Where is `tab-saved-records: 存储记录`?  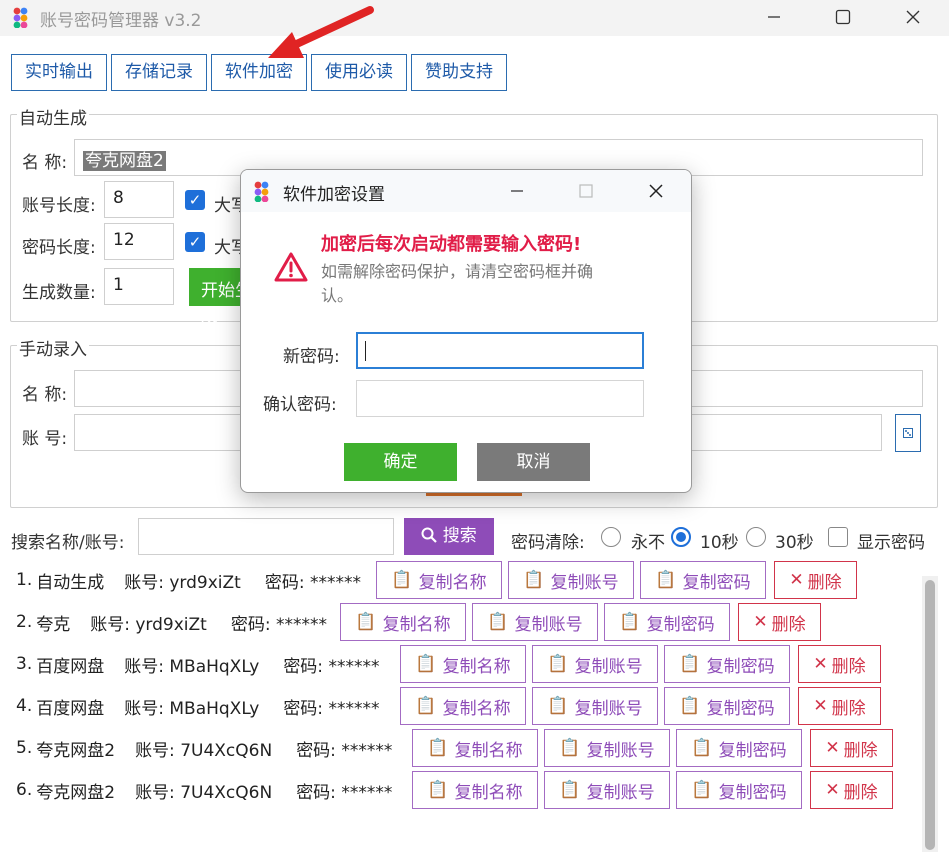 tab-saved-records: 存储记录 is located at coordinates (159, 72).